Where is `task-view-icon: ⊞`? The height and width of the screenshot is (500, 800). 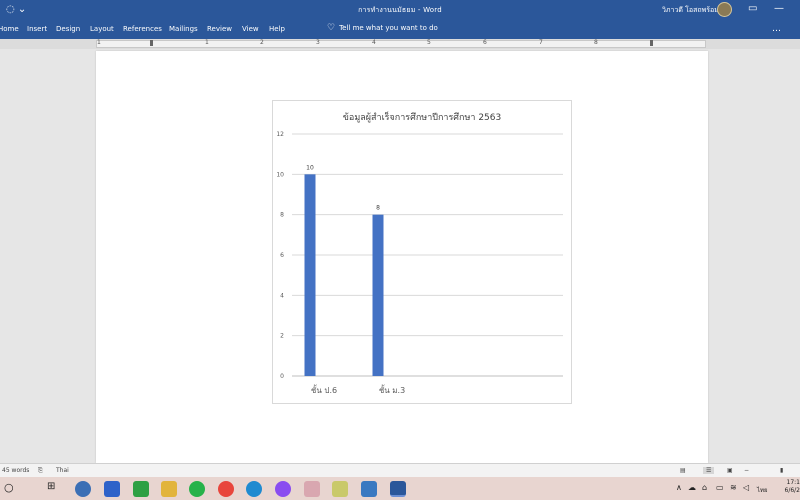
task-view-icon: ⊞ is located at coordinates (51, 486).